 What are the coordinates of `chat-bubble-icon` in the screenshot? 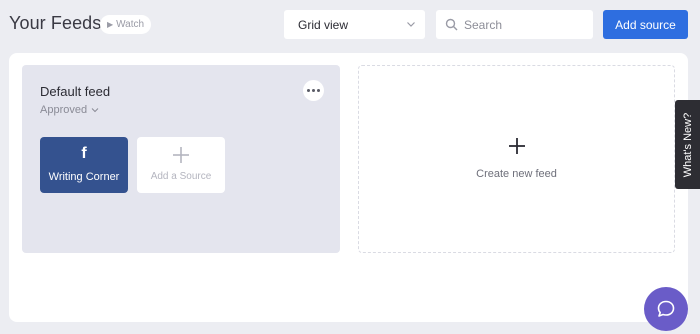 It's located at (666, 308).